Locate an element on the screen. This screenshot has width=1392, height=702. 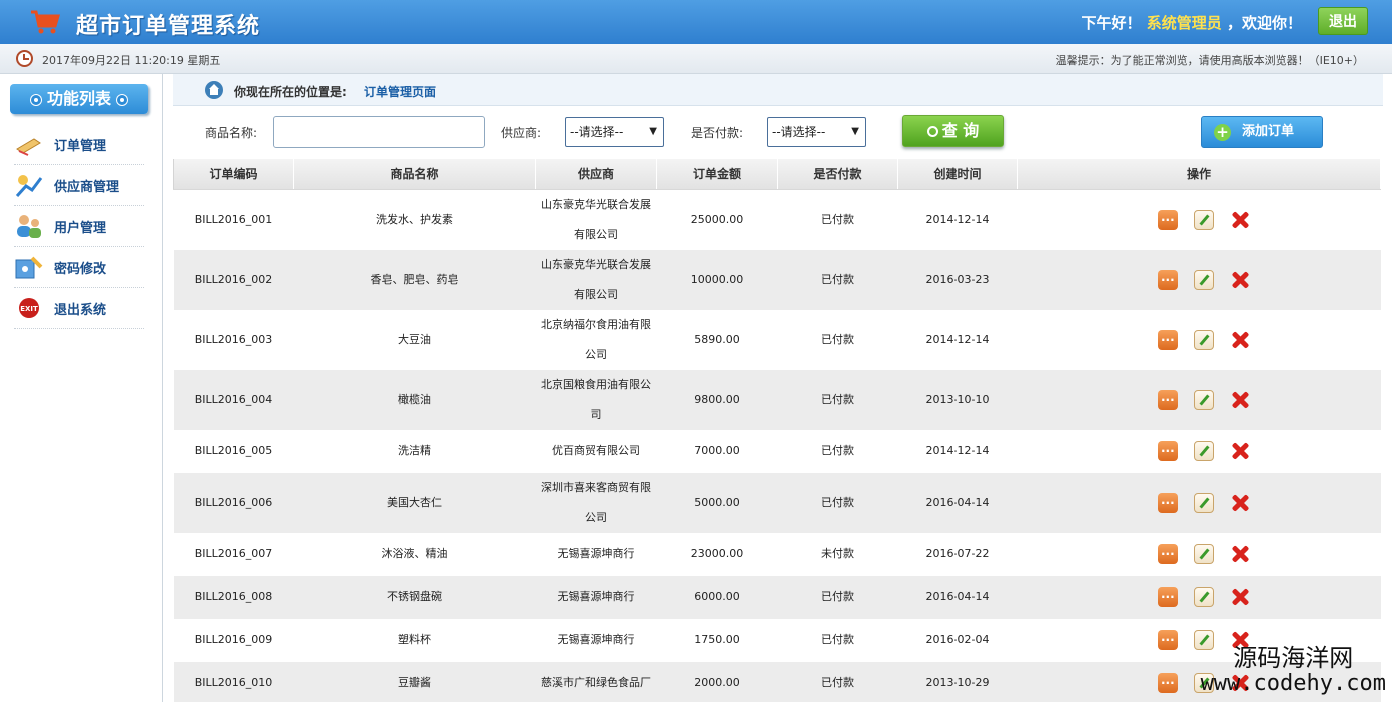
greeting-prefix: 下午好！ is located at coordinates (1111, 23).